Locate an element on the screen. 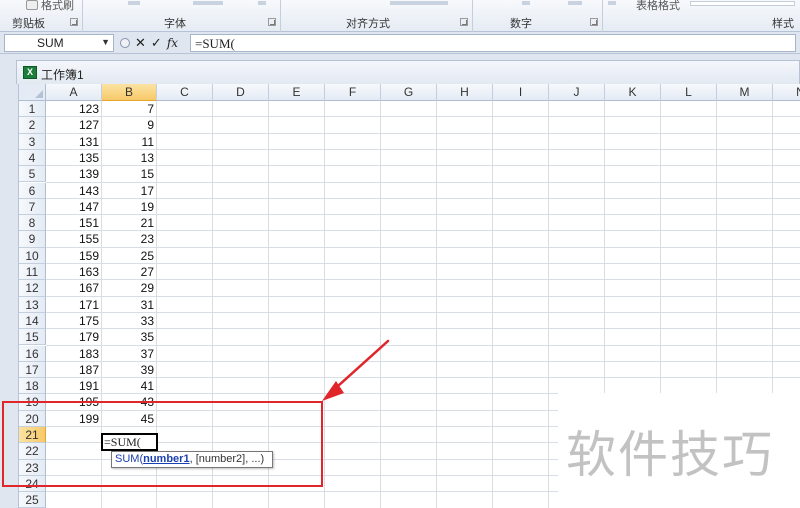  cell-a13: 171 is located at coordinates (74, 305).